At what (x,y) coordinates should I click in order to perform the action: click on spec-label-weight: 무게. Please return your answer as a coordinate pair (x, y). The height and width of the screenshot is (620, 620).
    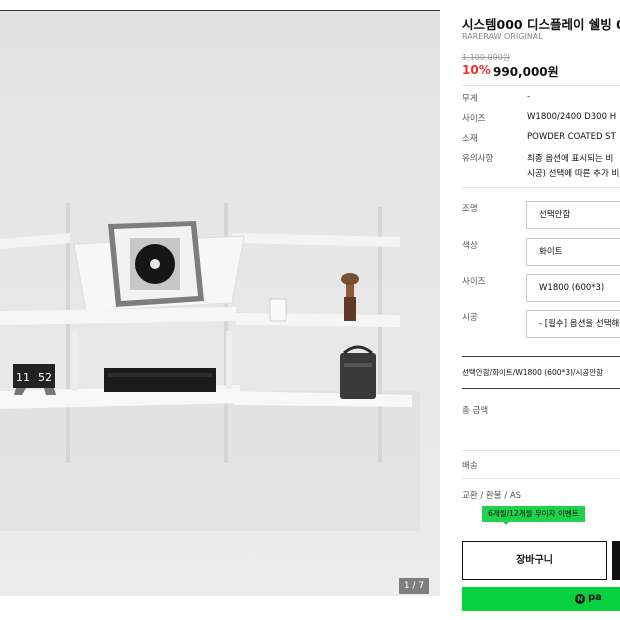
    Looking at the image, I should click on (470, 99).